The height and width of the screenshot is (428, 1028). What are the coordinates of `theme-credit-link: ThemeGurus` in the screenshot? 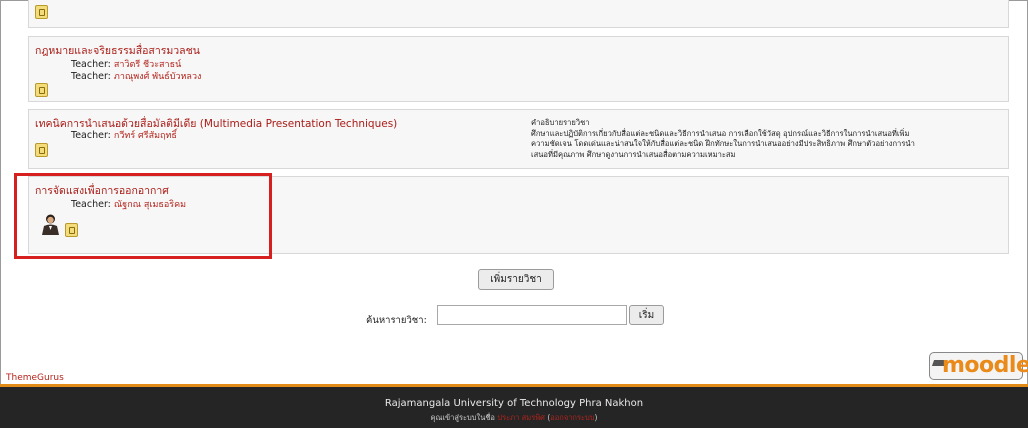 It's located at (35, 378).